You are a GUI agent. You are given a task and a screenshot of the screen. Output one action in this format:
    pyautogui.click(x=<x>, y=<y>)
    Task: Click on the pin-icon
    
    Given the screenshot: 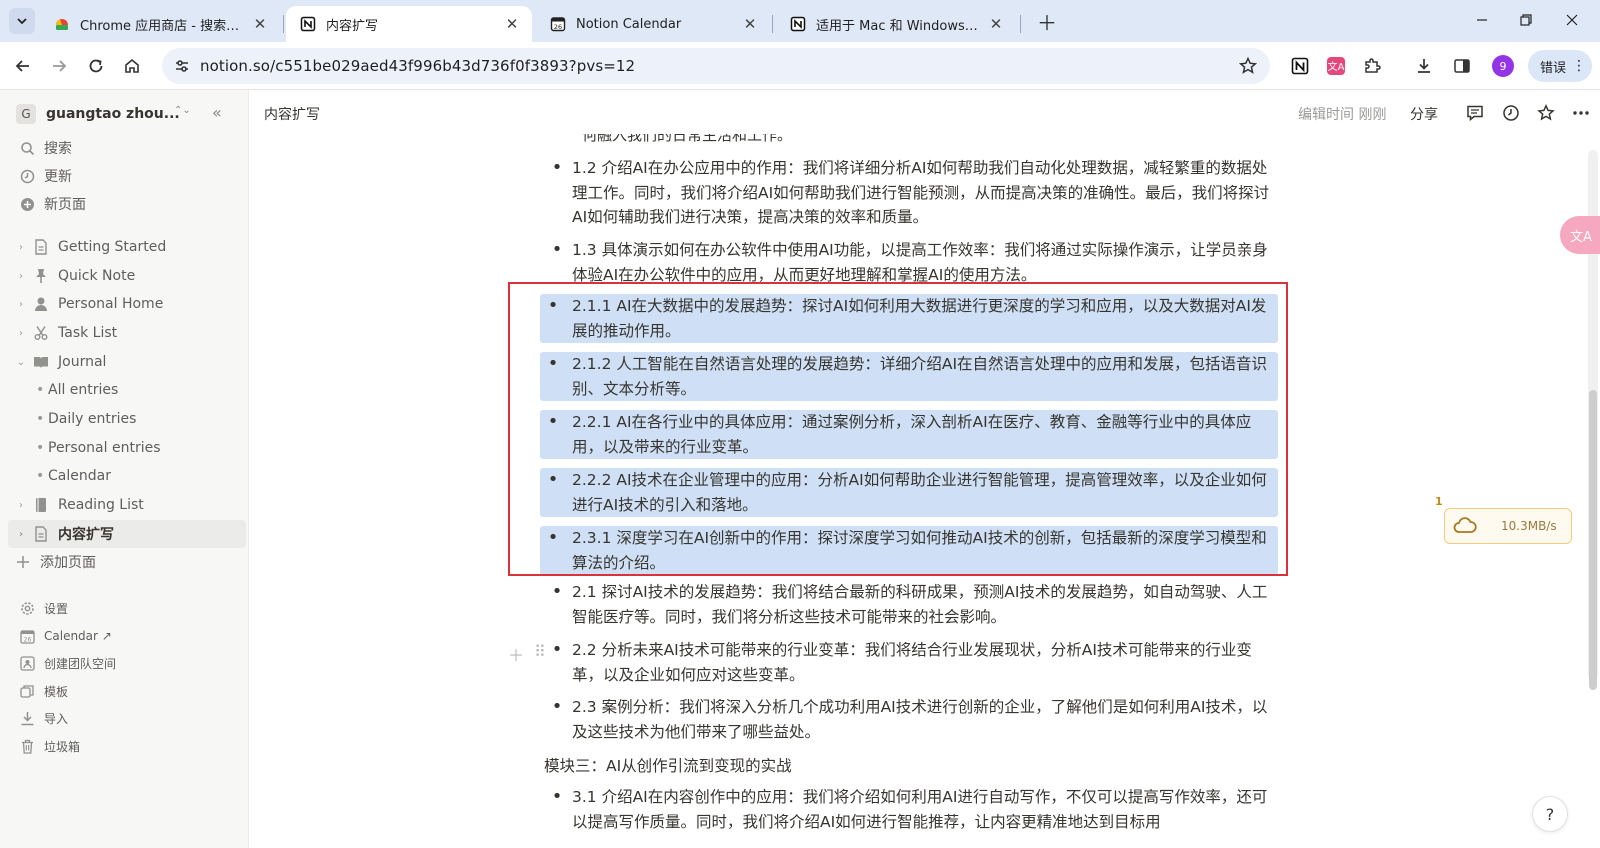 What is the action you would take?
    pyautogui.click(x=41, y=276)
    